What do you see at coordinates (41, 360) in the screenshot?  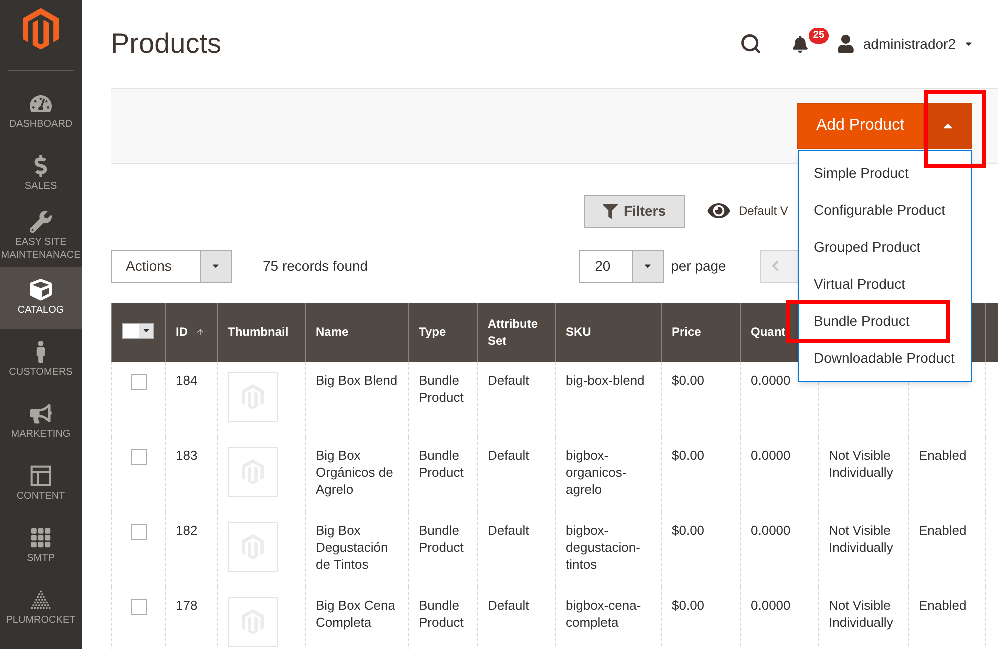 I see `sidebar-item: CUSTOMERS` at bounding box center [41, 360].